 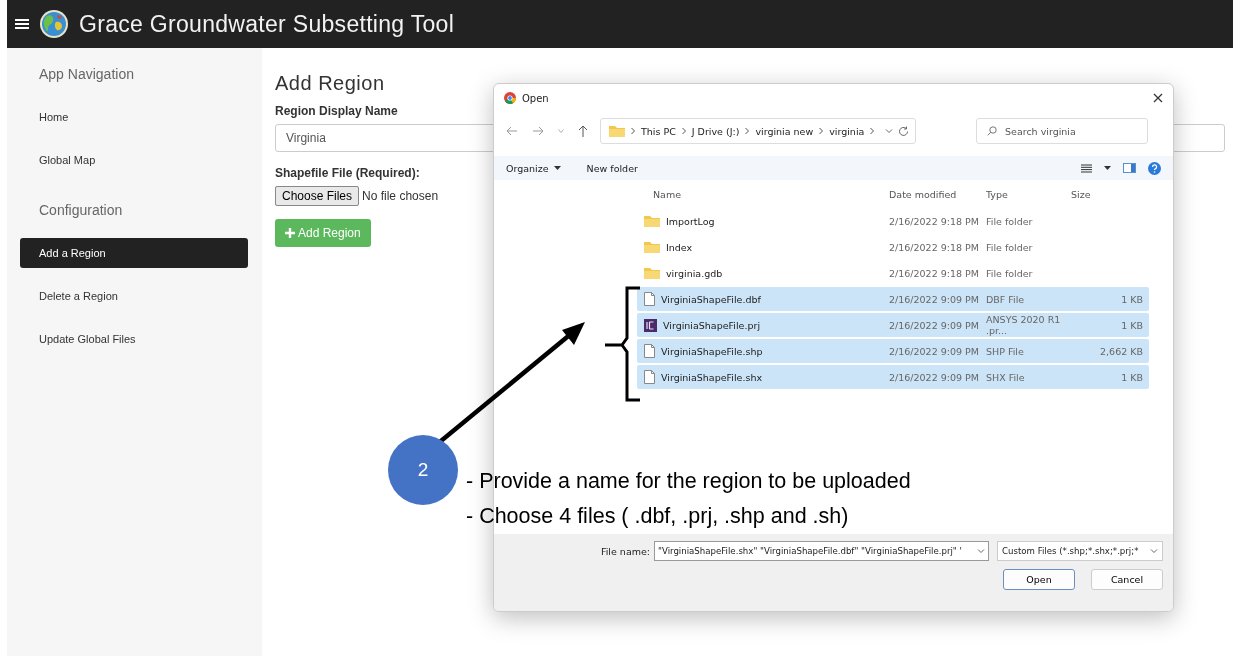 I want to click on help-icon, so click(x=1154, y=168).